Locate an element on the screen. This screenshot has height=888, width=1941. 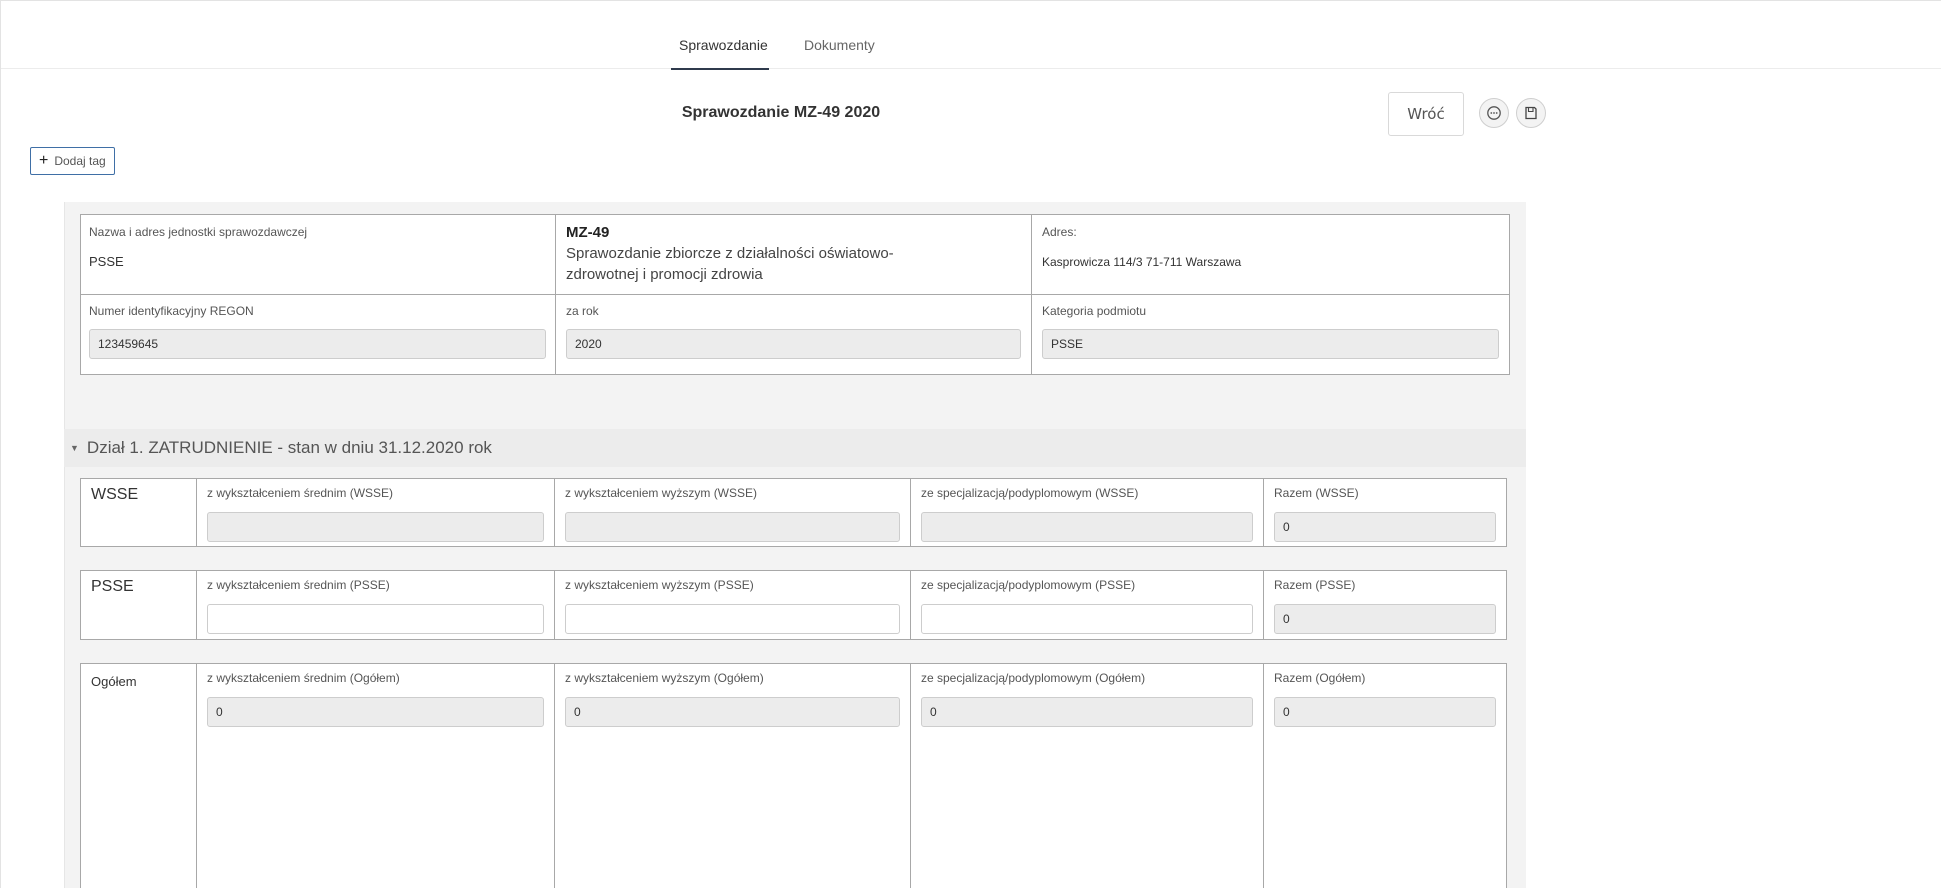
psse-higher-input is located at coordinates (732, 619).